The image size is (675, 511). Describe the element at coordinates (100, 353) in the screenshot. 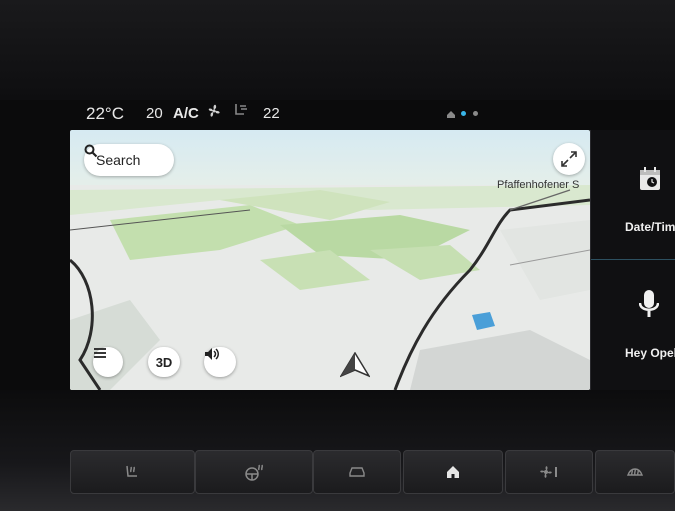

I see `menu-icon` at that location.